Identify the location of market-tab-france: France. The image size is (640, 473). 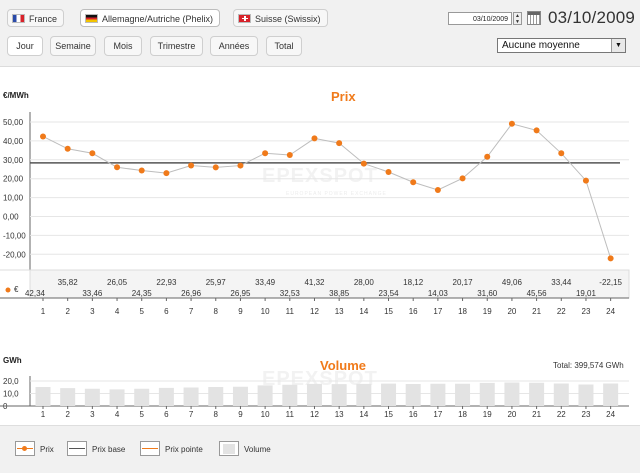
(36, 18).